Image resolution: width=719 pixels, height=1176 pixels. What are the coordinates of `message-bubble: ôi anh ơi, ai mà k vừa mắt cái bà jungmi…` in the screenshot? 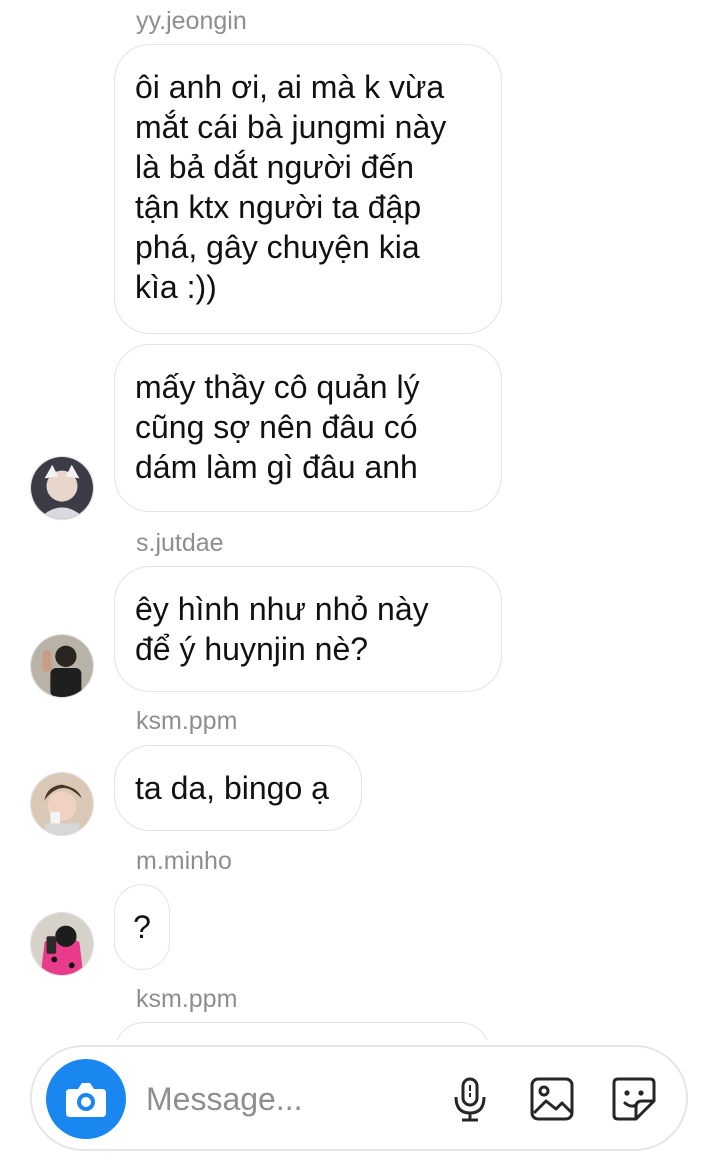 It's located at (308, 189).